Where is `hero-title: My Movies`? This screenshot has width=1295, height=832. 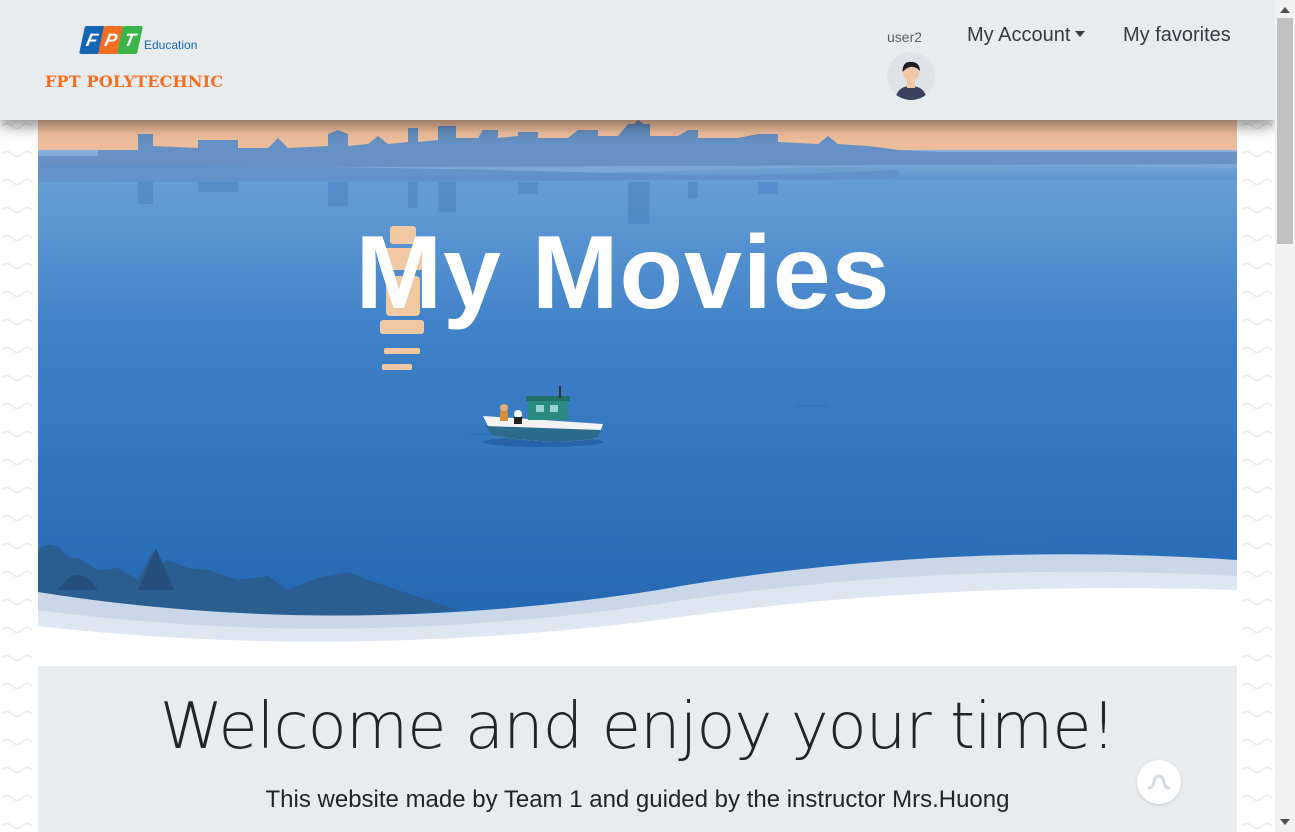 hero-title: My Movies is located at coordinates (623, 273).